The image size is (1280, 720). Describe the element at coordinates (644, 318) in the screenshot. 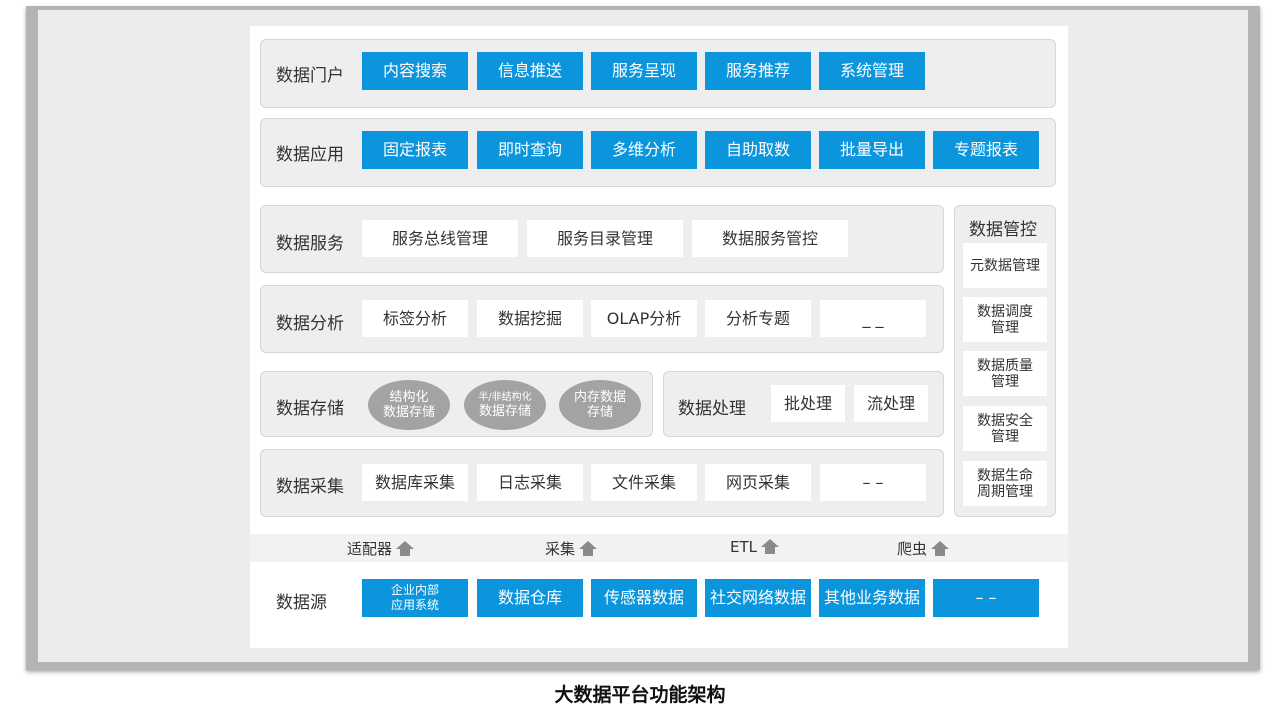

I see `analysis-item-olap: OLAP分析` at that location.